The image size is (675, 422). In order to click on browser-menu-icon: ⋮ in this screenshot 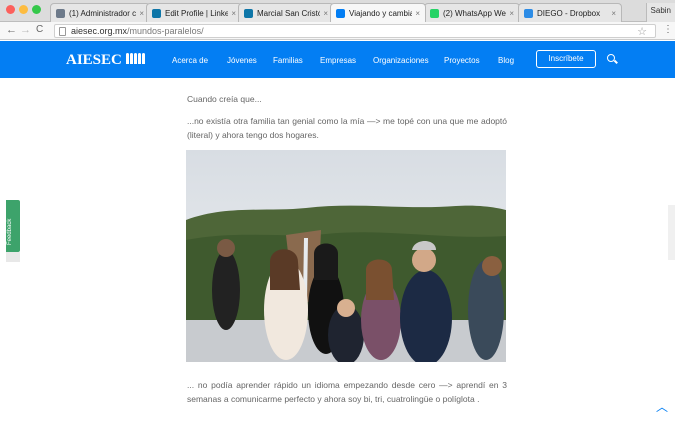, I will do `click(668, 29)`.